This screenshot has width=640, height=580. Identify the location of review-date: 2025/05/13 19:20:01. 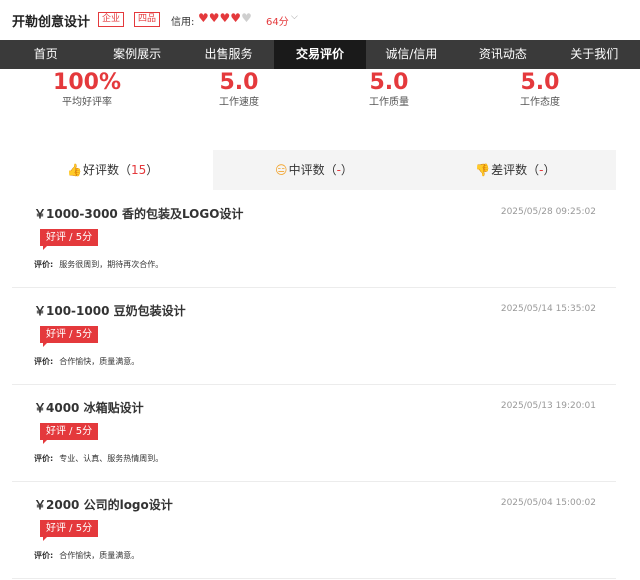
(548, 406).